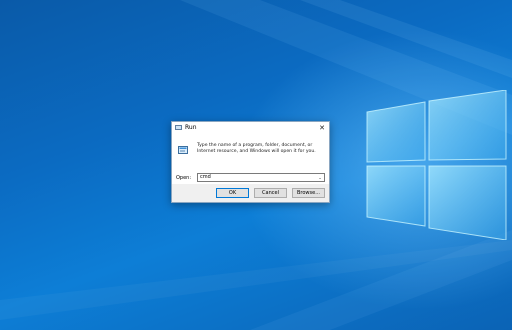  I want to click on dialog-title: Run, so click(191, 127).